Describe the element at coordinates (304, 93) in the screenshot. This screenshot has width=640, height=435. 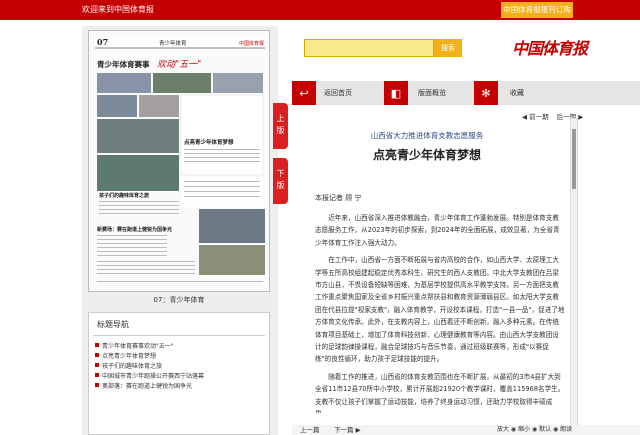
I see `back-arrow-icon: ↩` at that location.